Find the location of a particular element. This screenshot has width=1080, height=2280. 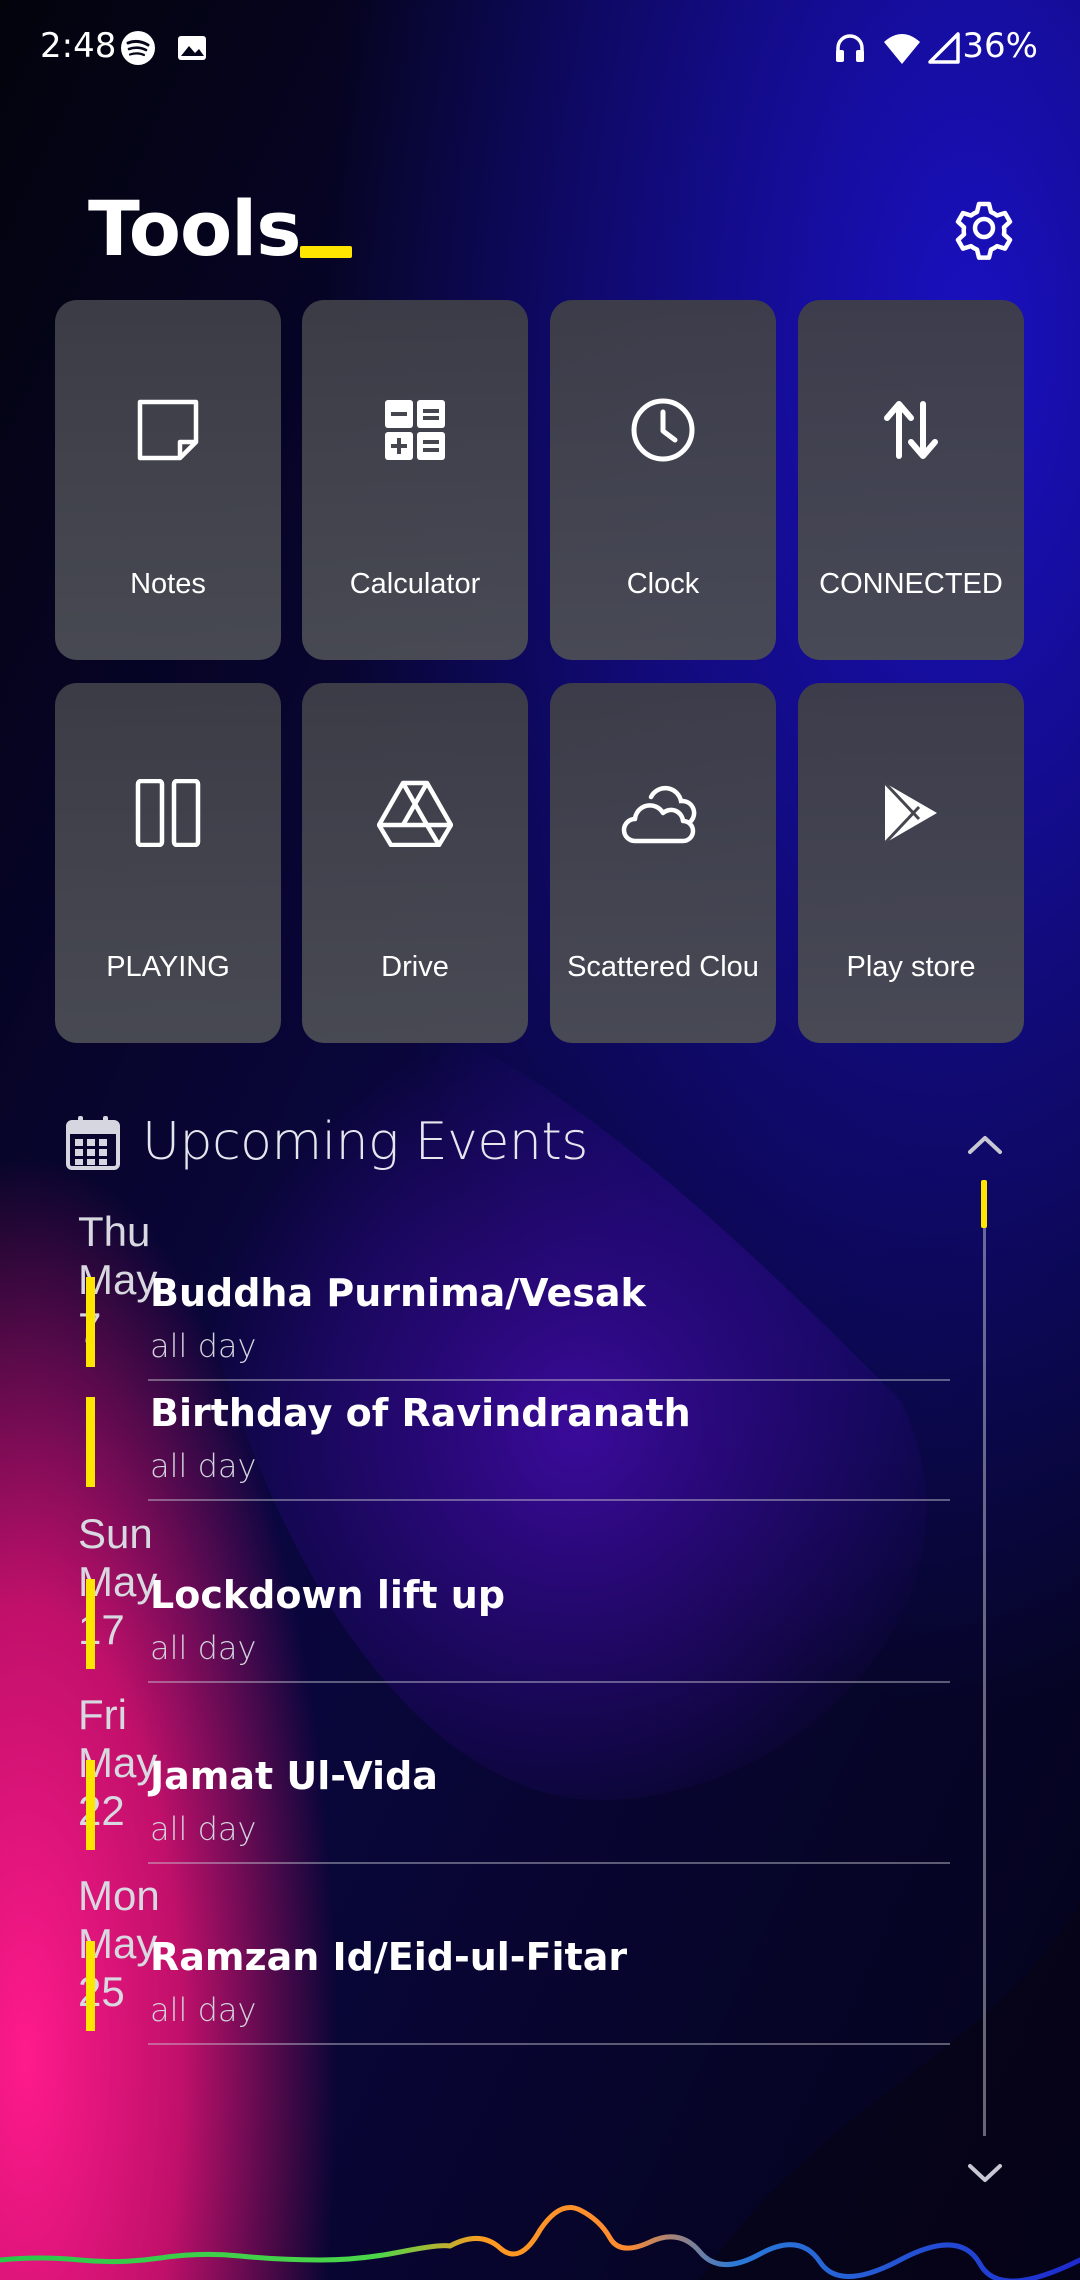

signal-icon is located at coordinates (944, 48).